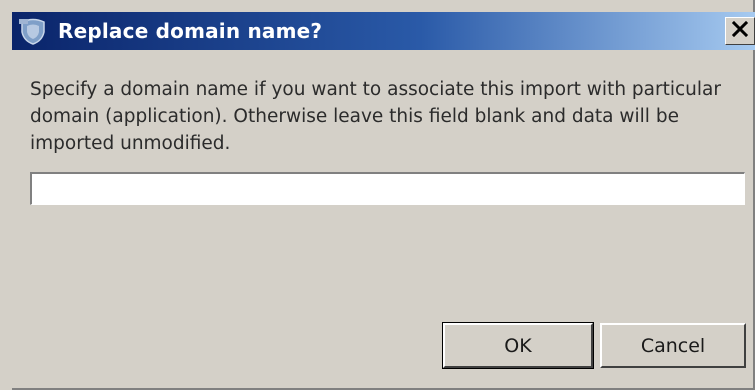 This screenshot has width=755, height=390. What do you see at coordinates (383, 31) in the screenshot?
I see `title-bar: Replace domain name?` at bounding box center [383, 31].